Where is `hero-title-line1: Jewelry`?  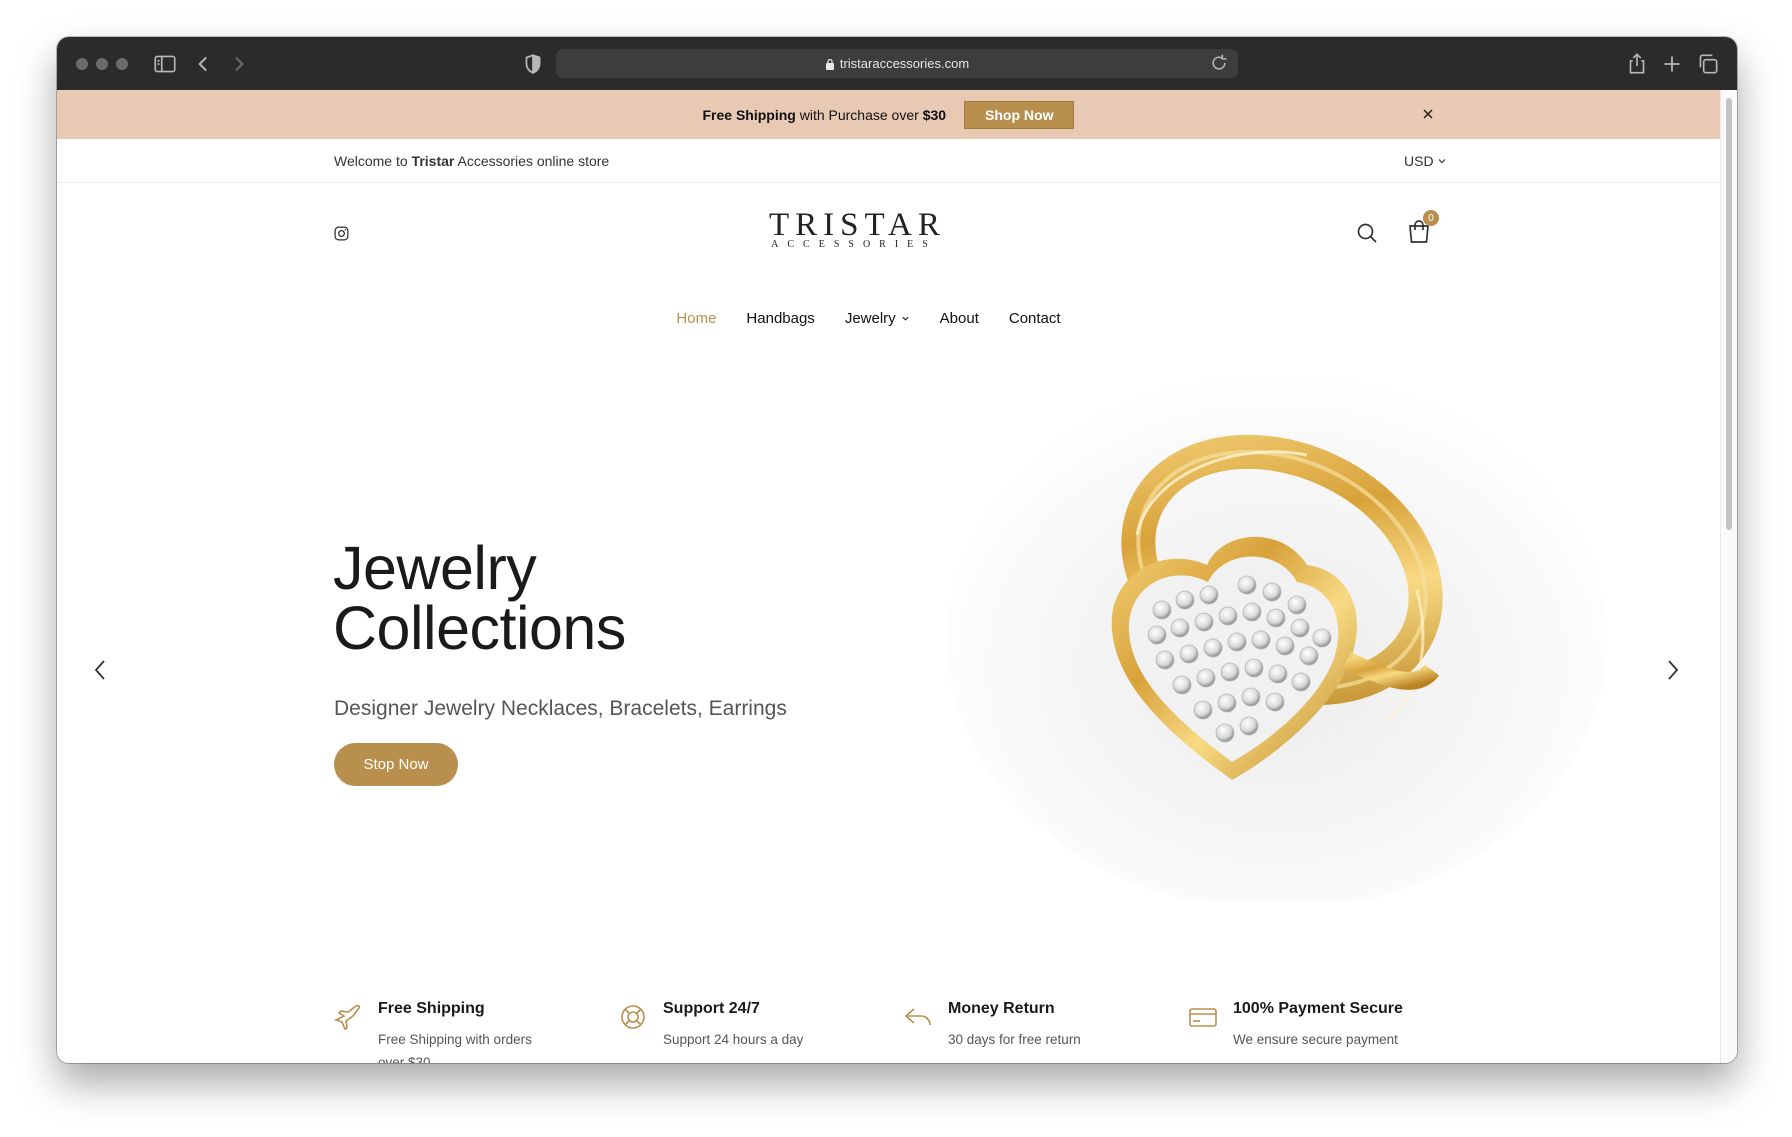
hero-title-line1: Jewelry is located at coordinates (435, 568).